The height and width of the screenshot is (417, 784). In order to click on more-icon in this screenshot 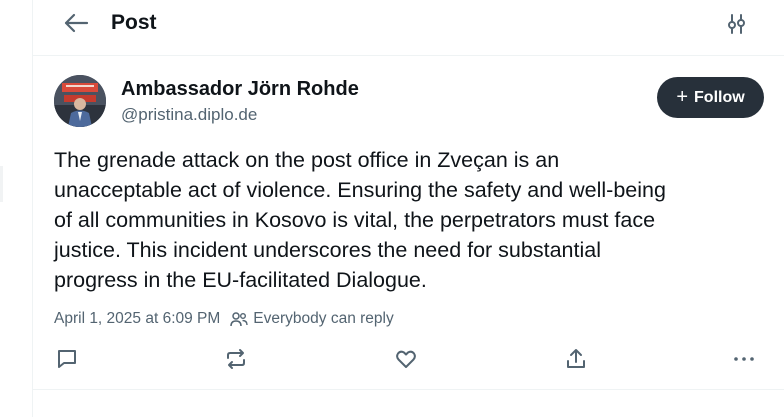, I will do `click(744, 359)`.